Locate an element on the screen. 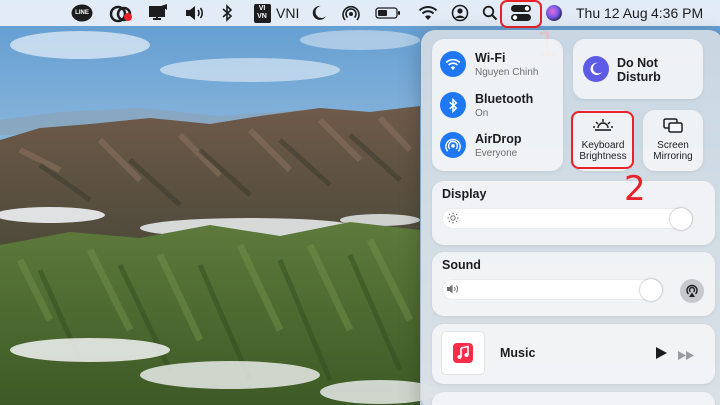 The width and height of the screenshot is (720, 405). display-brightness-slider is located at coordinates (567, 218).